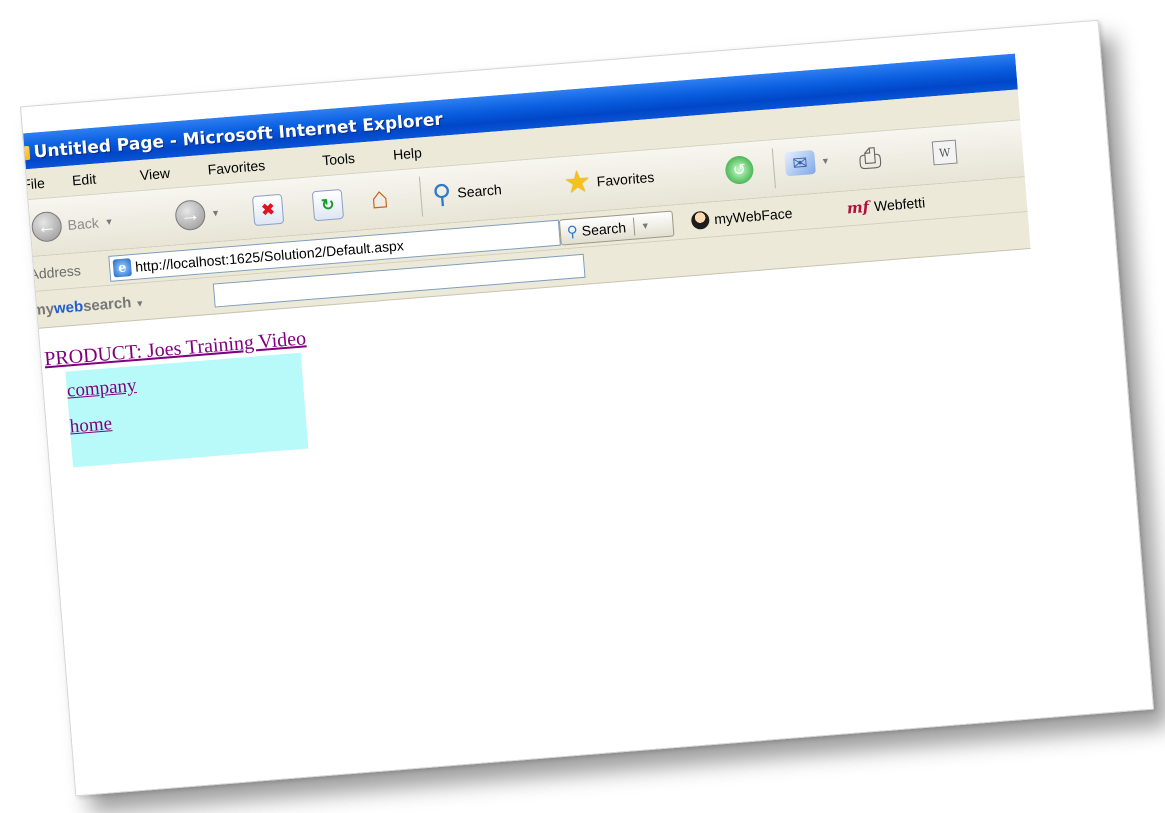  I want to click on mywebface-icon, so click(700, 220).